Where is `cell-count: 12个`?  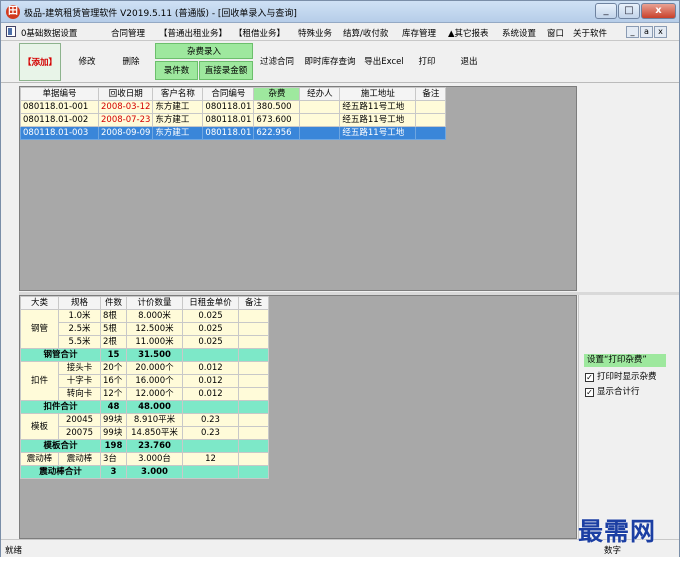
cell-count: 12个 is located at coordinates (113, 394).